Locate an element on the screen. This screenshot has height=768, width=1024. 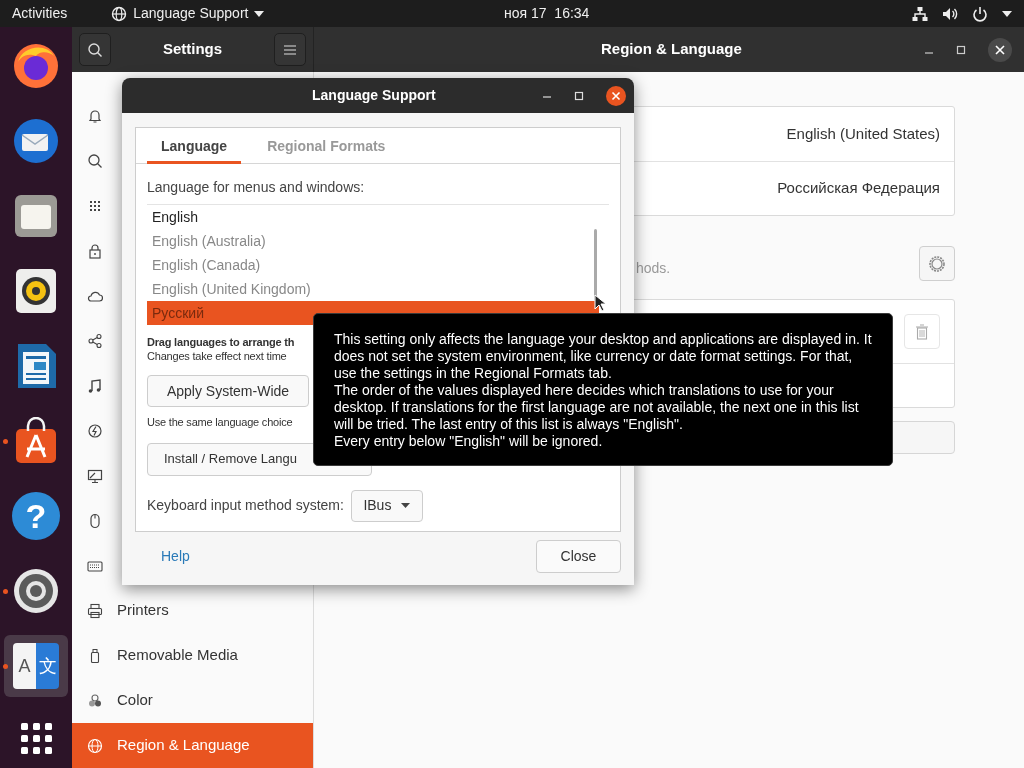
tooltip-text: The order of the values displayed here decides which translations to use for your desktop. If translations for the first language are not available, the next one in this list will be tried. The last entry of this list is always "English". is located at coordinates (597, 407).